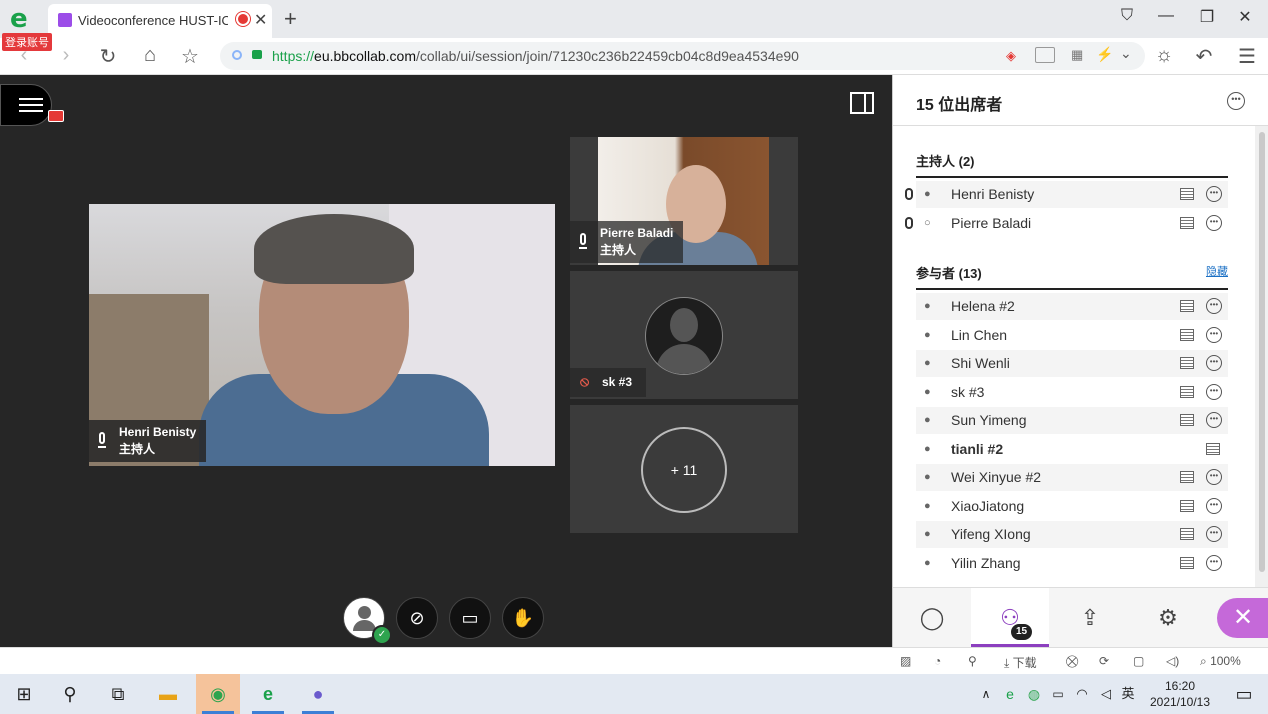  I want to click on raise-hand-button: ✋, so click(523, 618).